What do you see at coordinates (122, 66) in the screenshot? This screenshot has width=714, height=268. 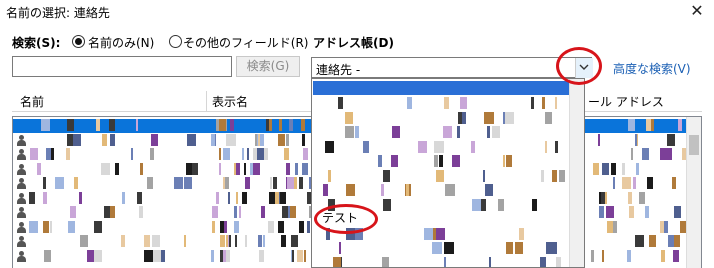 I see `search-input` at bounding box center [122, 66].